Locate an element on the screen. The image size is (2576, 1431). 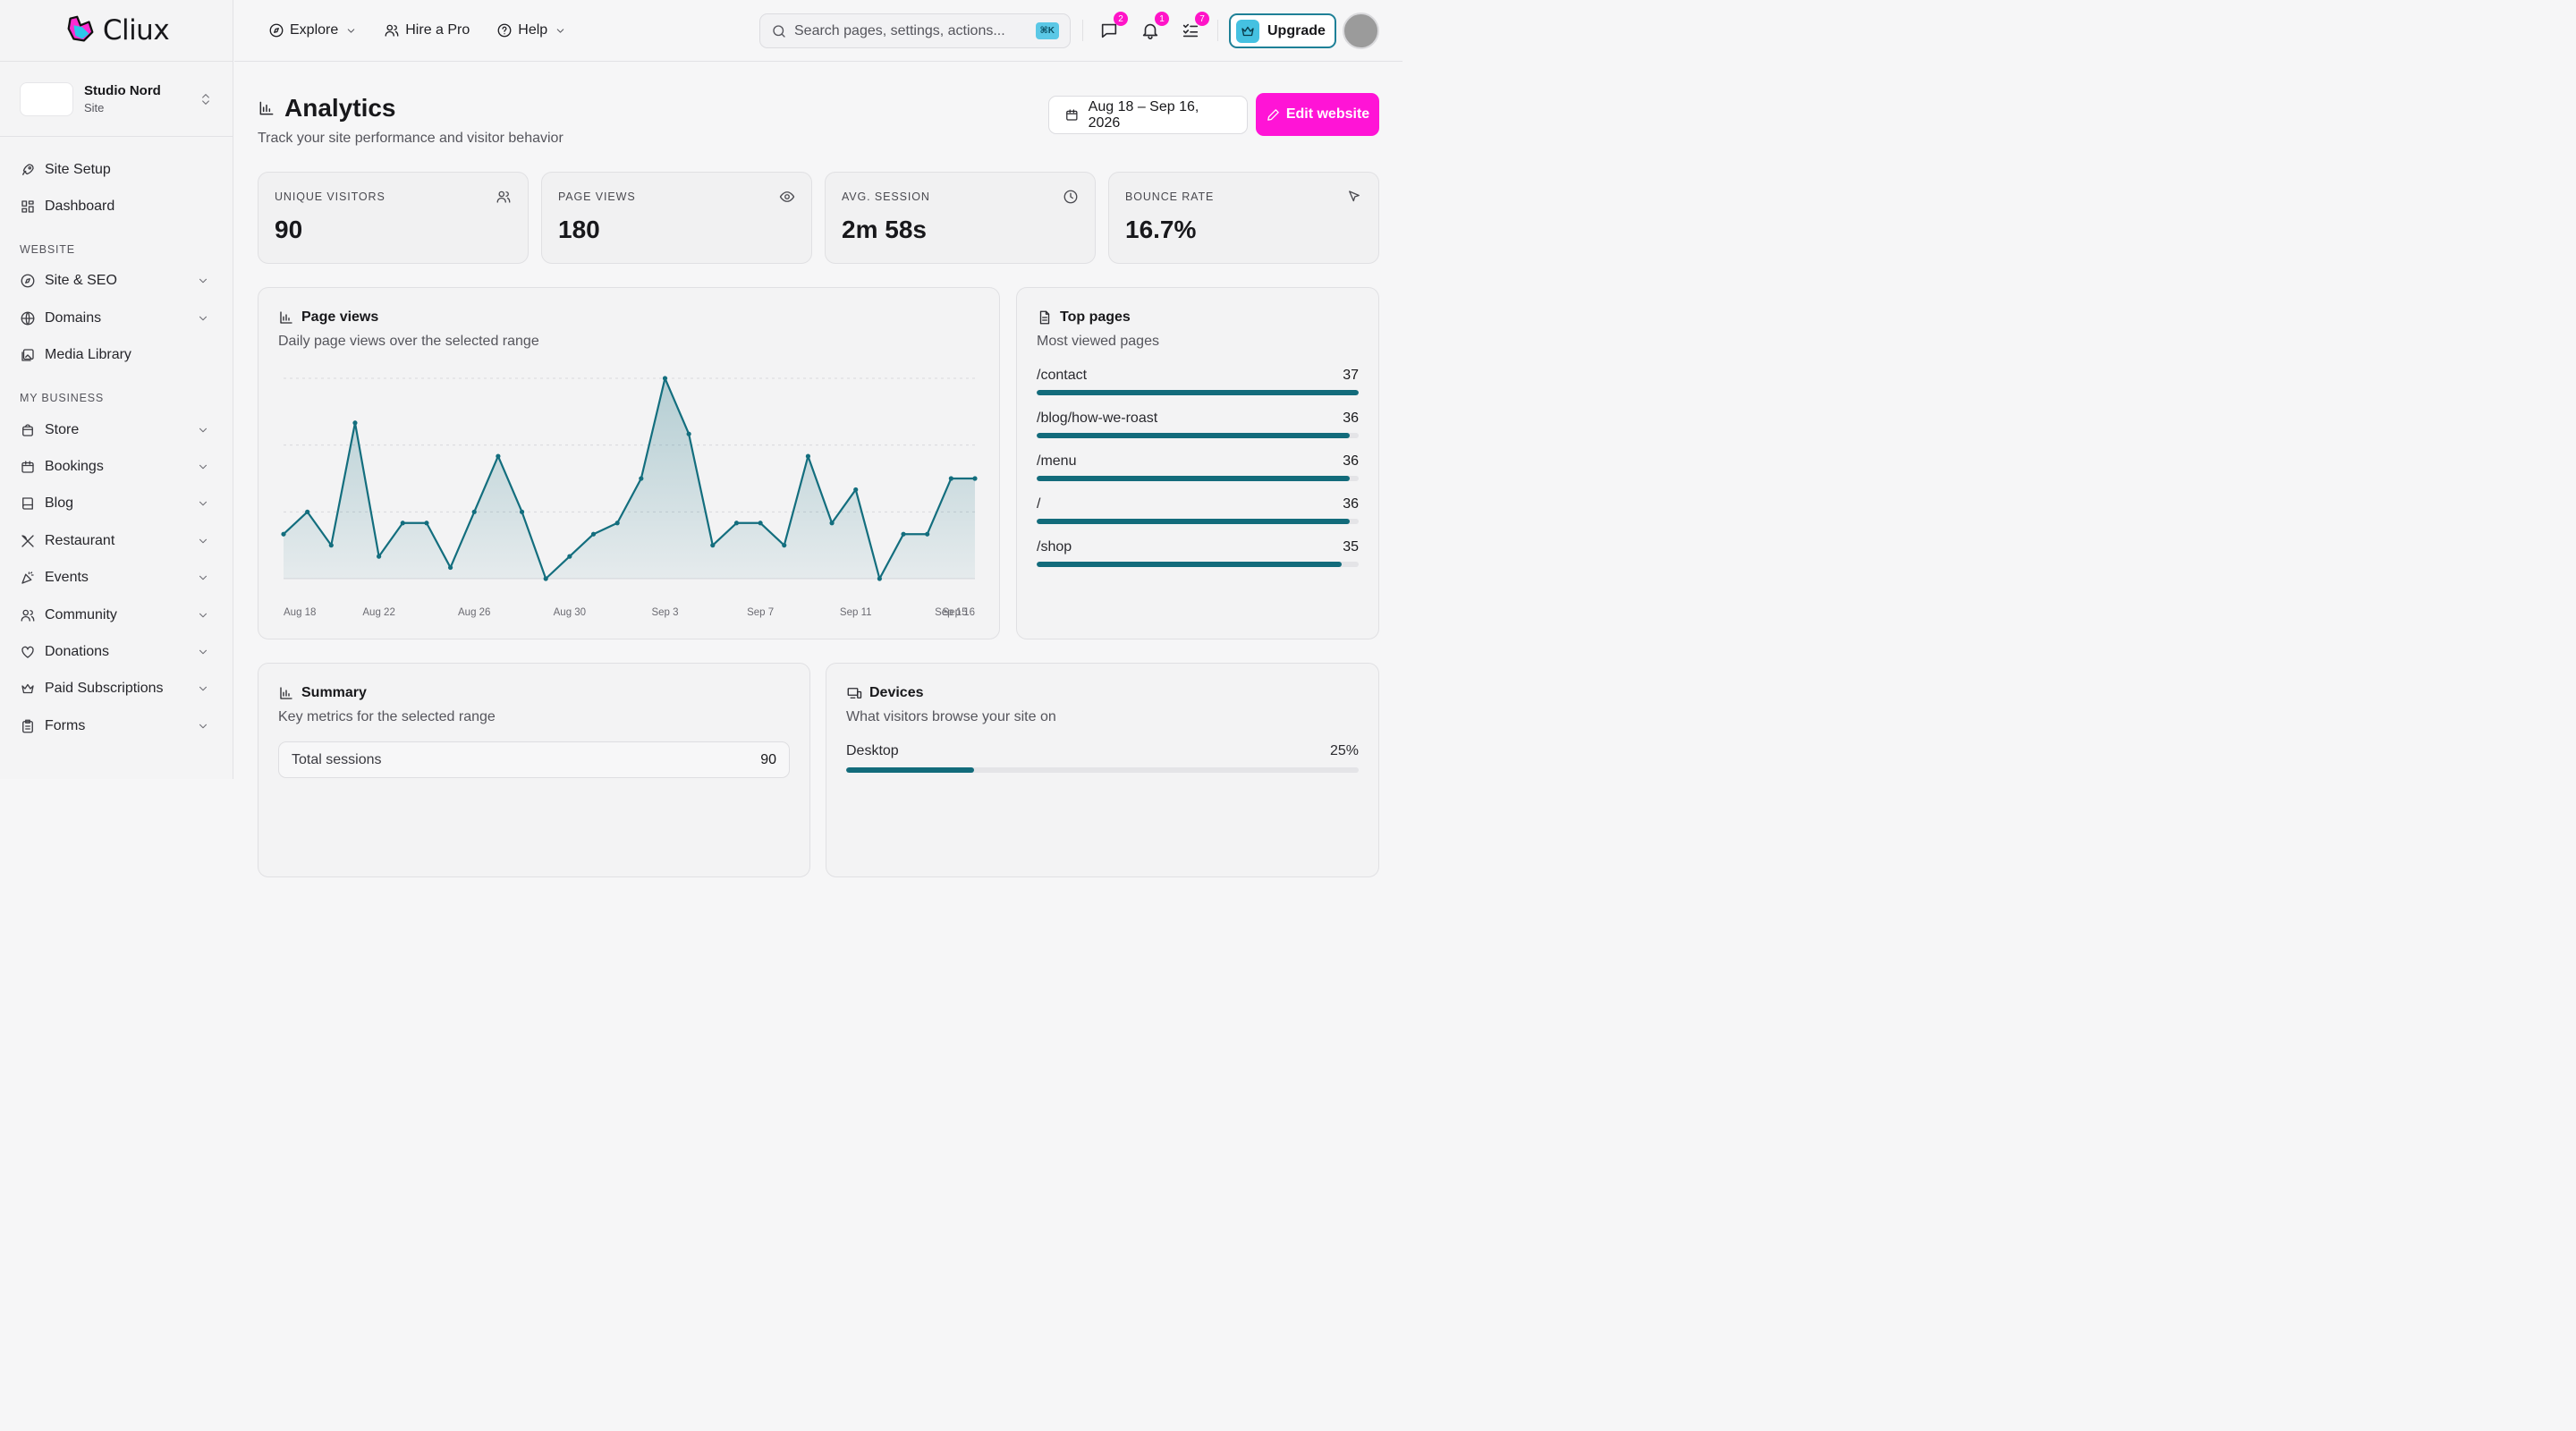
top-page-path: /shop is located at coordinates (1054, 547).